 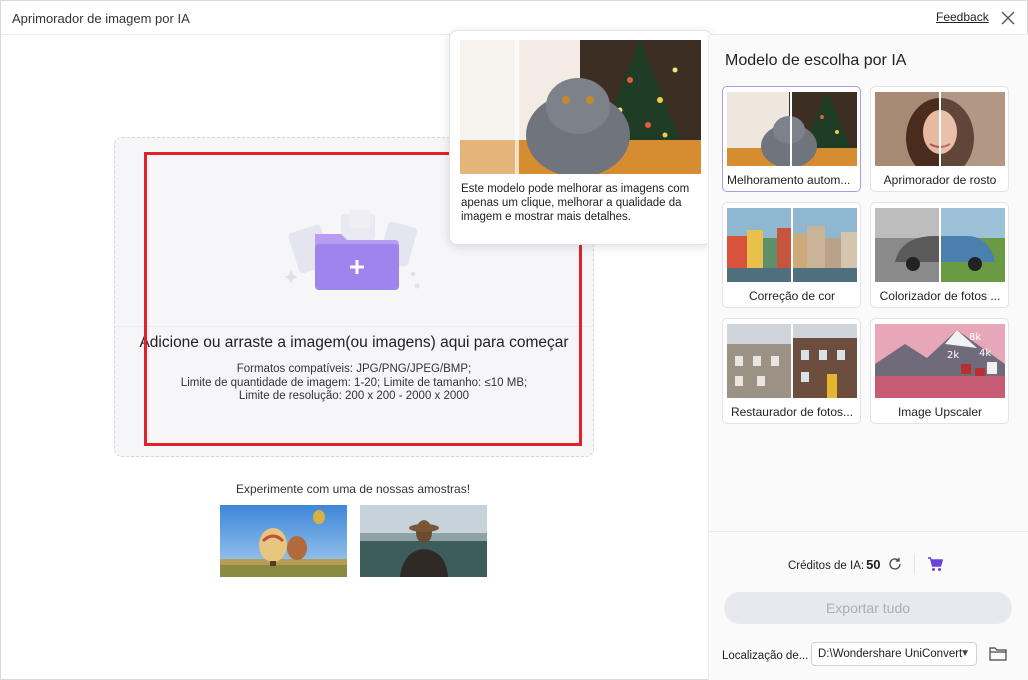 What do you see at coordinates (816, 60) in the screenshot?
I see `panel-title: Modelo de escolha por IA` at bounding box center [816, 60].